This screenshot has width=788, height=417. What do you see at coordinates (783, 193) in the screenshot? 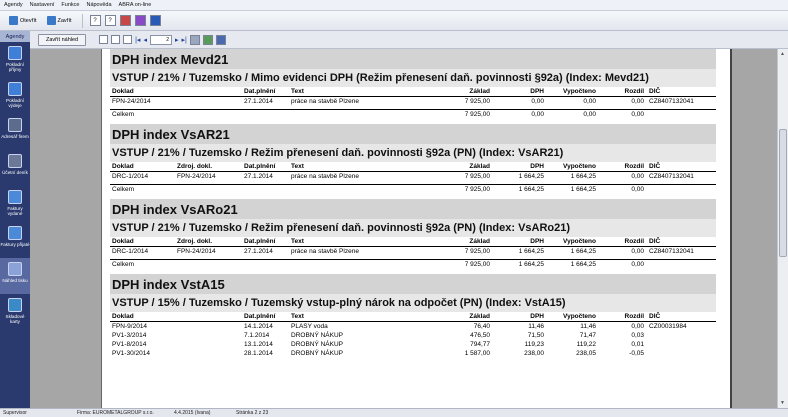
I see `scroll-thumb` at bounding box center [783, 193].